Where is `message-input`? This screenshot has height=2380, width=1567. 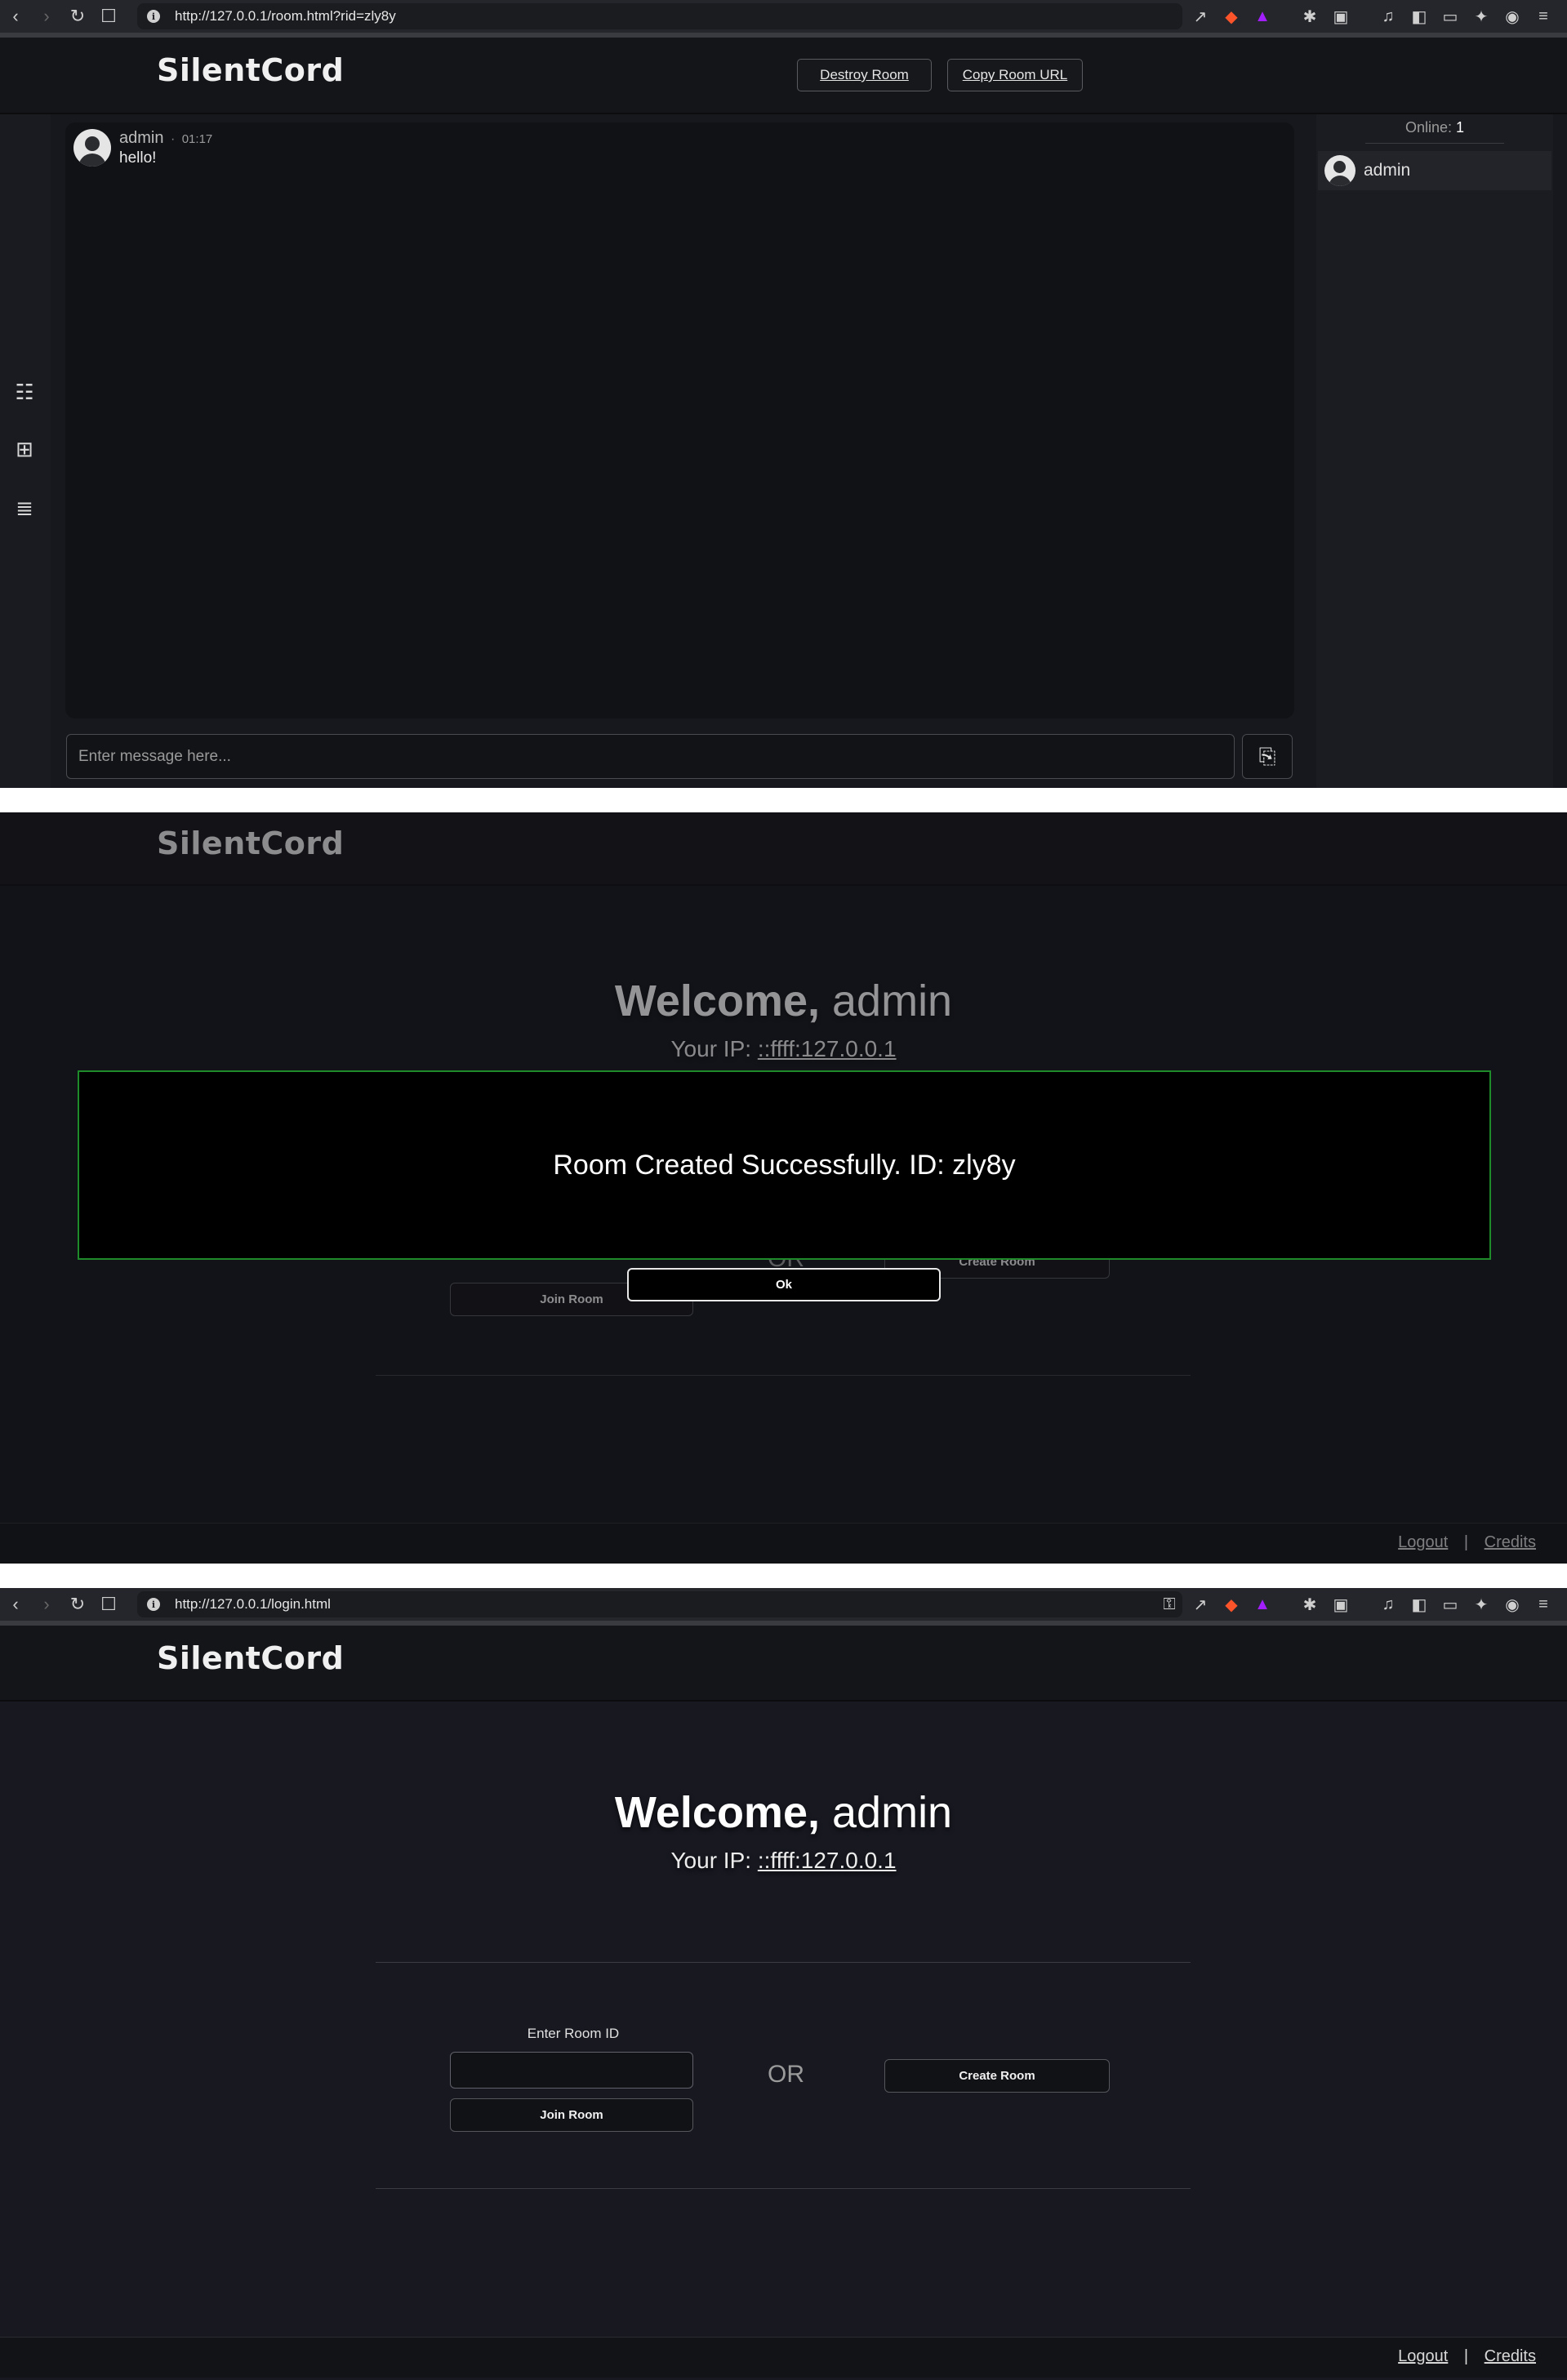
message-input is located at coordinates (650, 756).